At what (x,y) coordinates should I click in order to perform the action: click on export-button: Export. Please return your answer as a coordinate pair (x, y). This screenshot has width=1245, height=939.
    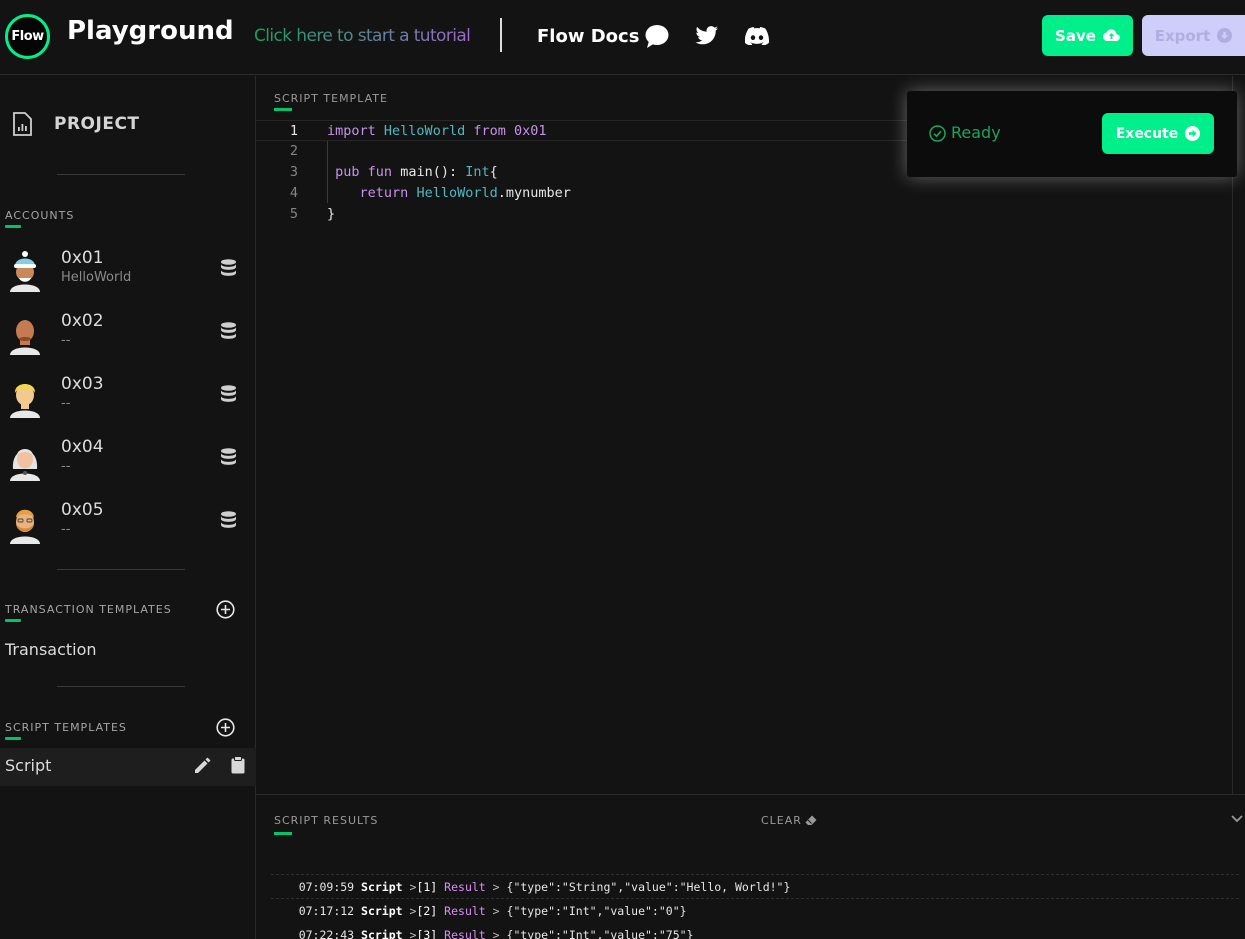
    Looking at the image, I should click on (1193, 35).